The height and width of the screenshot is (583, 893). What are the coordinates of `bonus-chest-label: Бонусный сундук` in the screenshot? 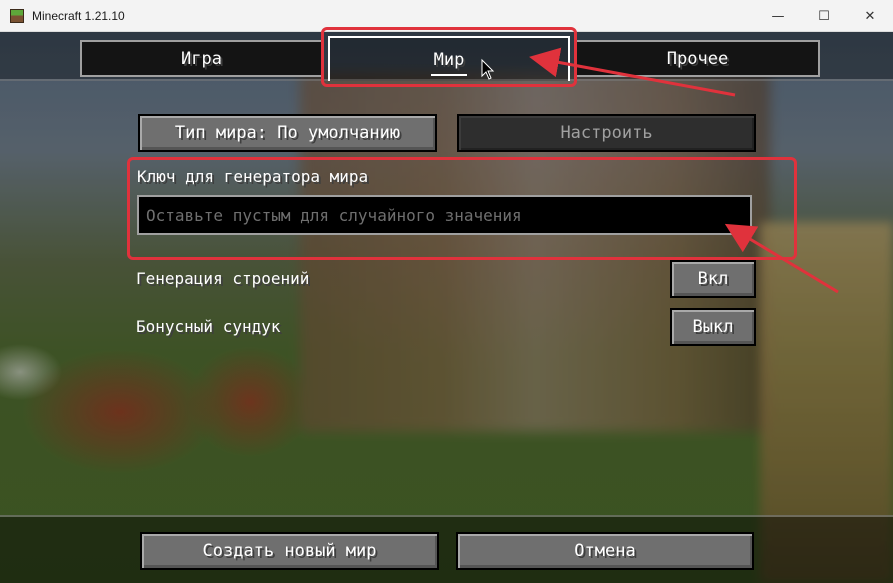 It's located at (208, 326).